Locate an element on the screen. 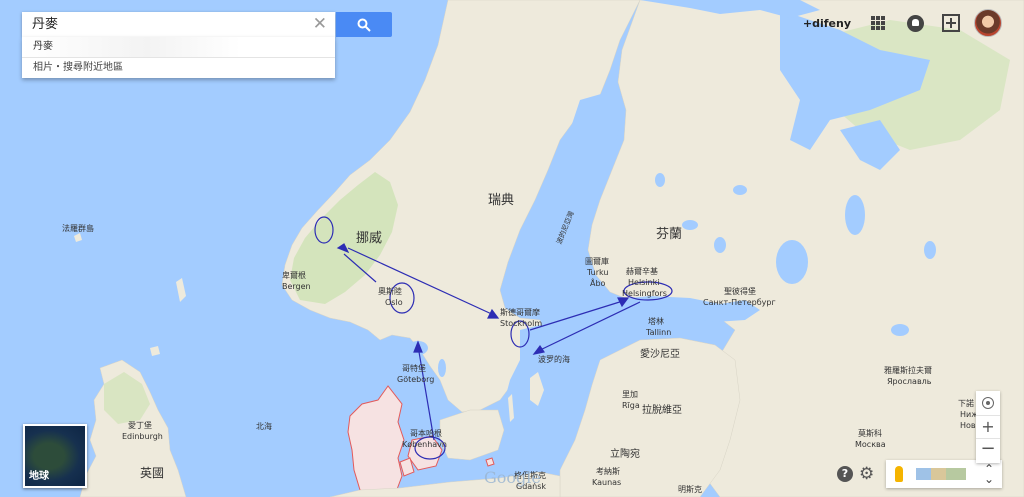  label-copenhagen: København is located at coordinates (424, 444).